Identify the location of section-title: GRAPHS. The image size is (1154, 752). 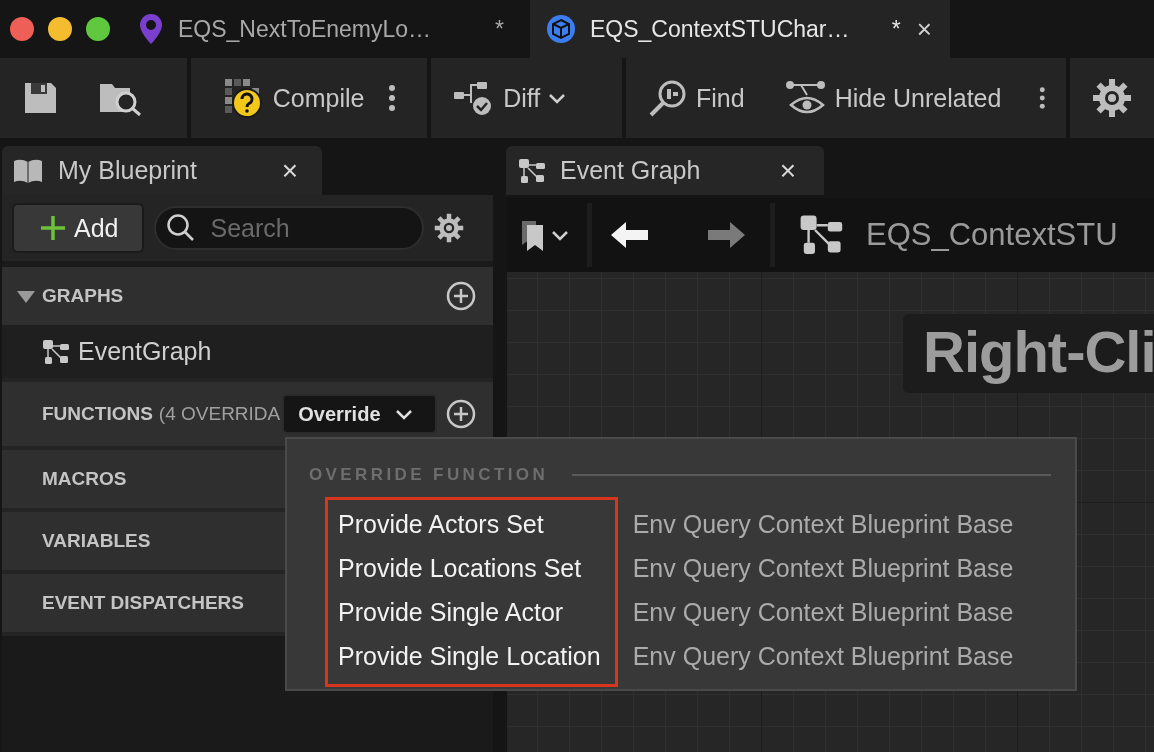
(83, 296).